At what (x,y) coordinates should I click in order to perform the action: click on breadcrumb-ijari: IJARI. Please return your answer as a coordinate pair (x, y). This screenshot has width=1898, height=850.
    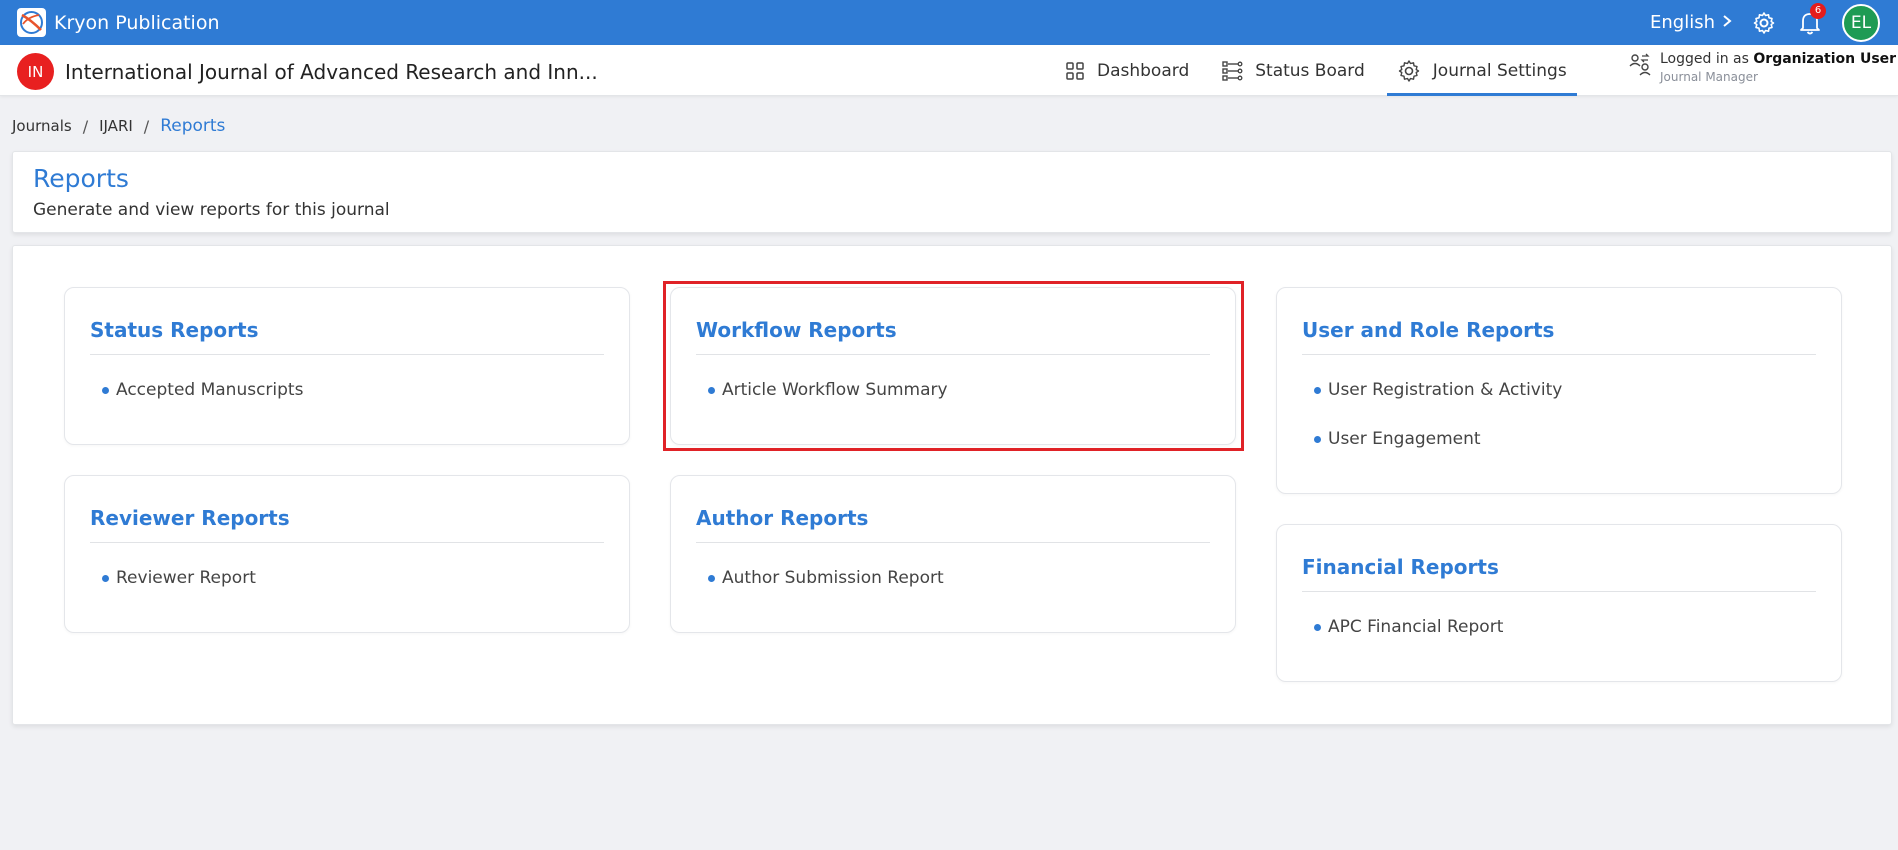
    Looking at the image, I should click on (116, 126).